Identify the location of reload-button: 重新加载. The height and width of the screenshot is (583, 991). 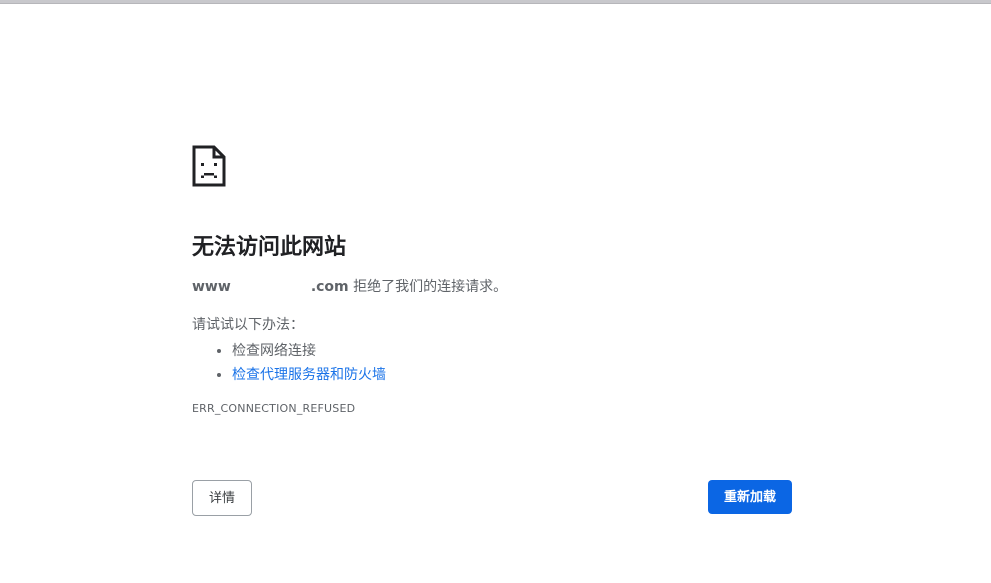
(750, 497).